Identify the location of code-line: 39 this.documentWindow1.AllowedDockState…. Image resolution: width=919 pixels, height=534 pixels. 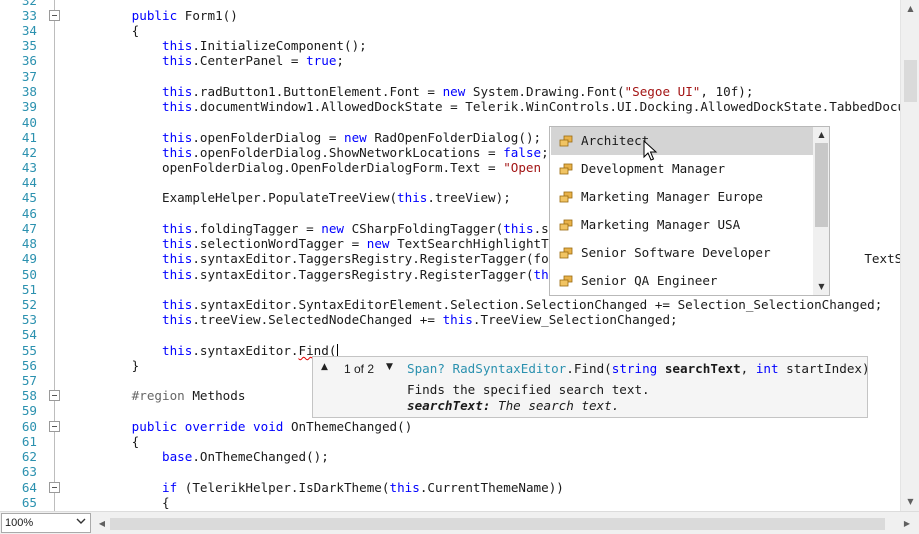
(450, 106).